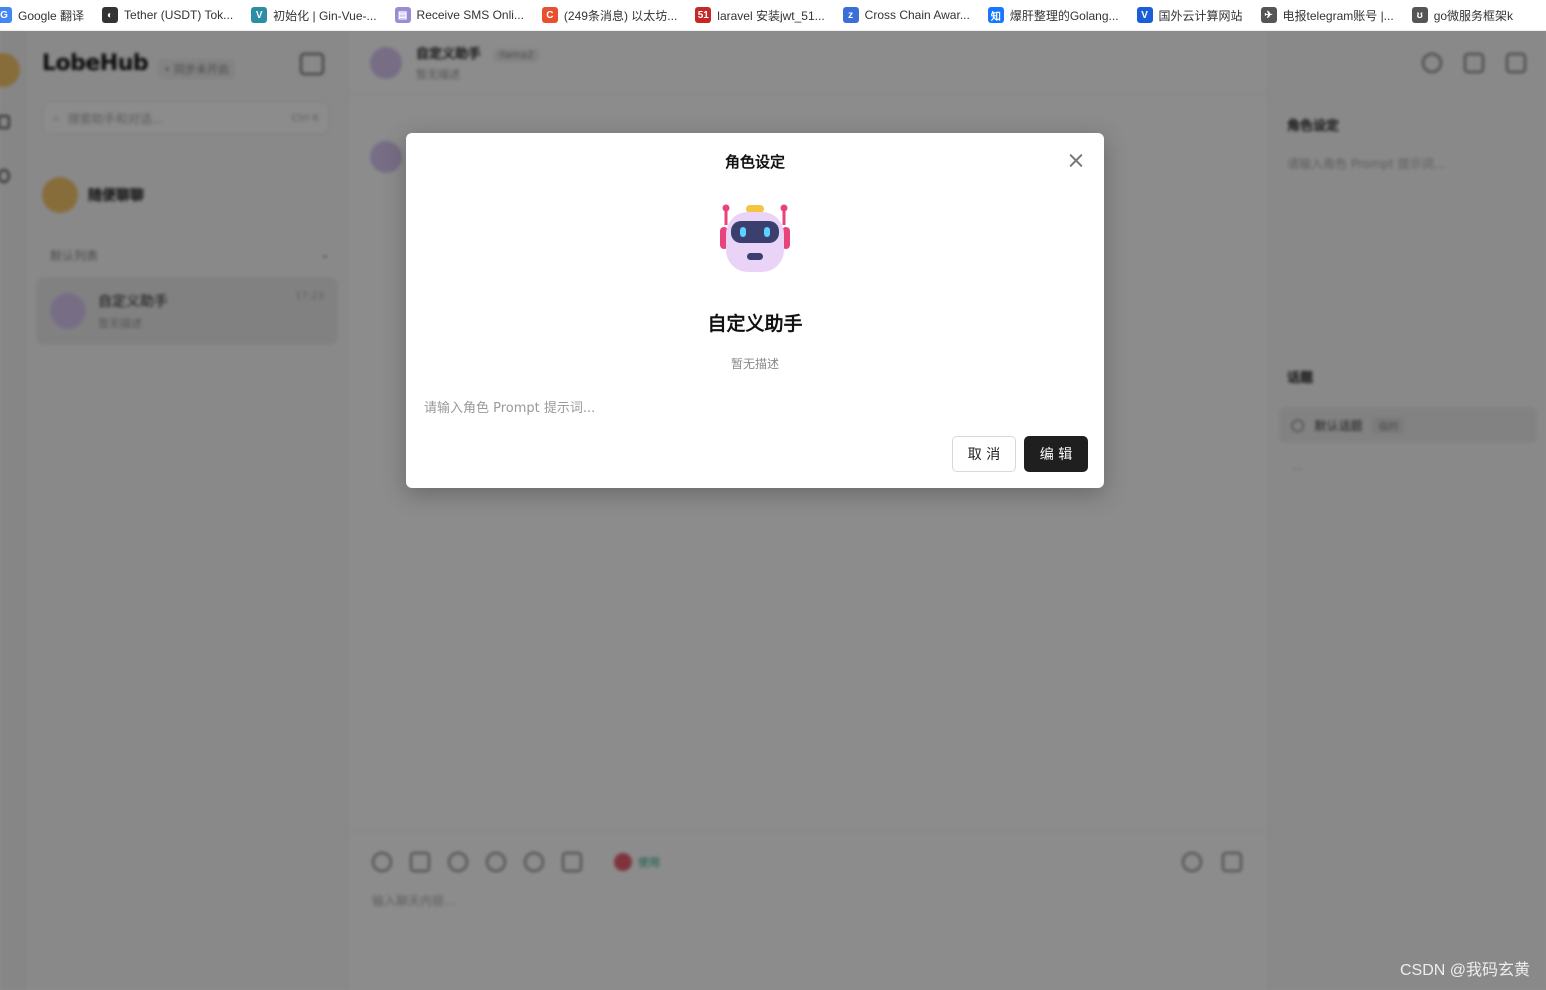 The height and width of the screenshot is (990, 1546). What do you see at coordinates (984, 454) in the screenshot?
I see `cancel-button: 取 消` at bounding box center [984, 454].